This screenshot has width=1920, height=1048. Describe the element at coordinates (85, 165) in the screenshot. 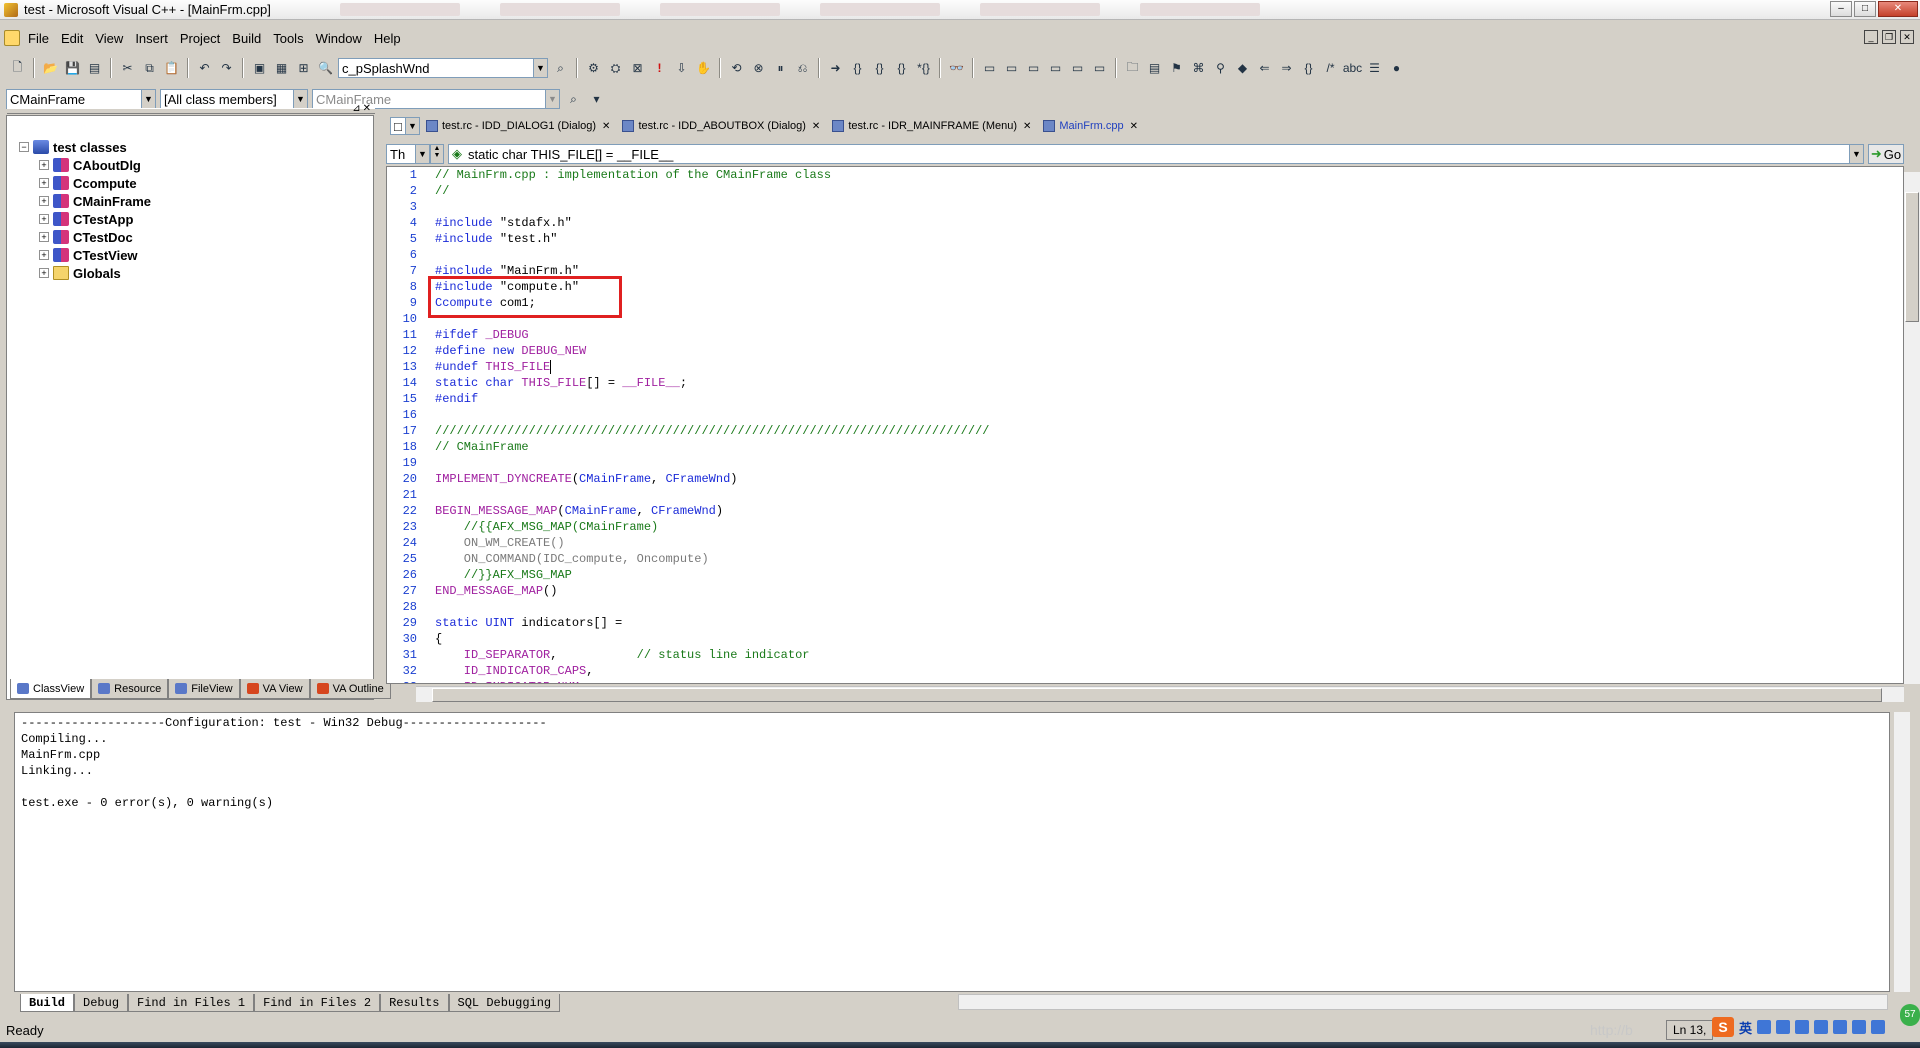

I see `tree-item: + CAboutDlg` at that location.